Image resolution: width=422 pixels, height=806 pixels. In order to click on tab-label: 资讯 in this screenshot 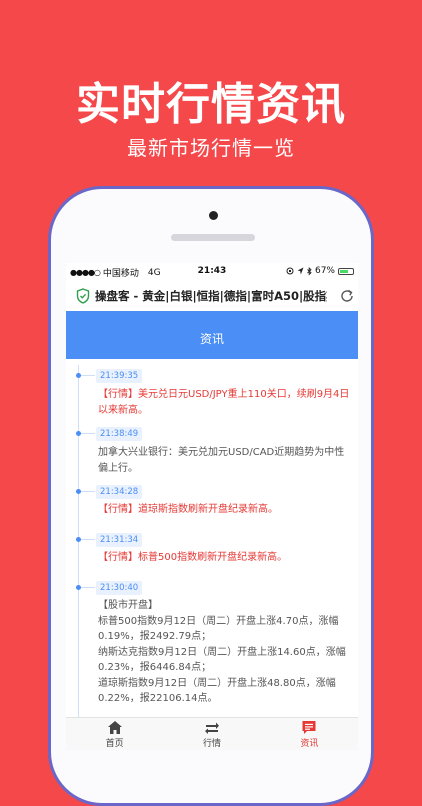, I will do `click(309, 744)`.